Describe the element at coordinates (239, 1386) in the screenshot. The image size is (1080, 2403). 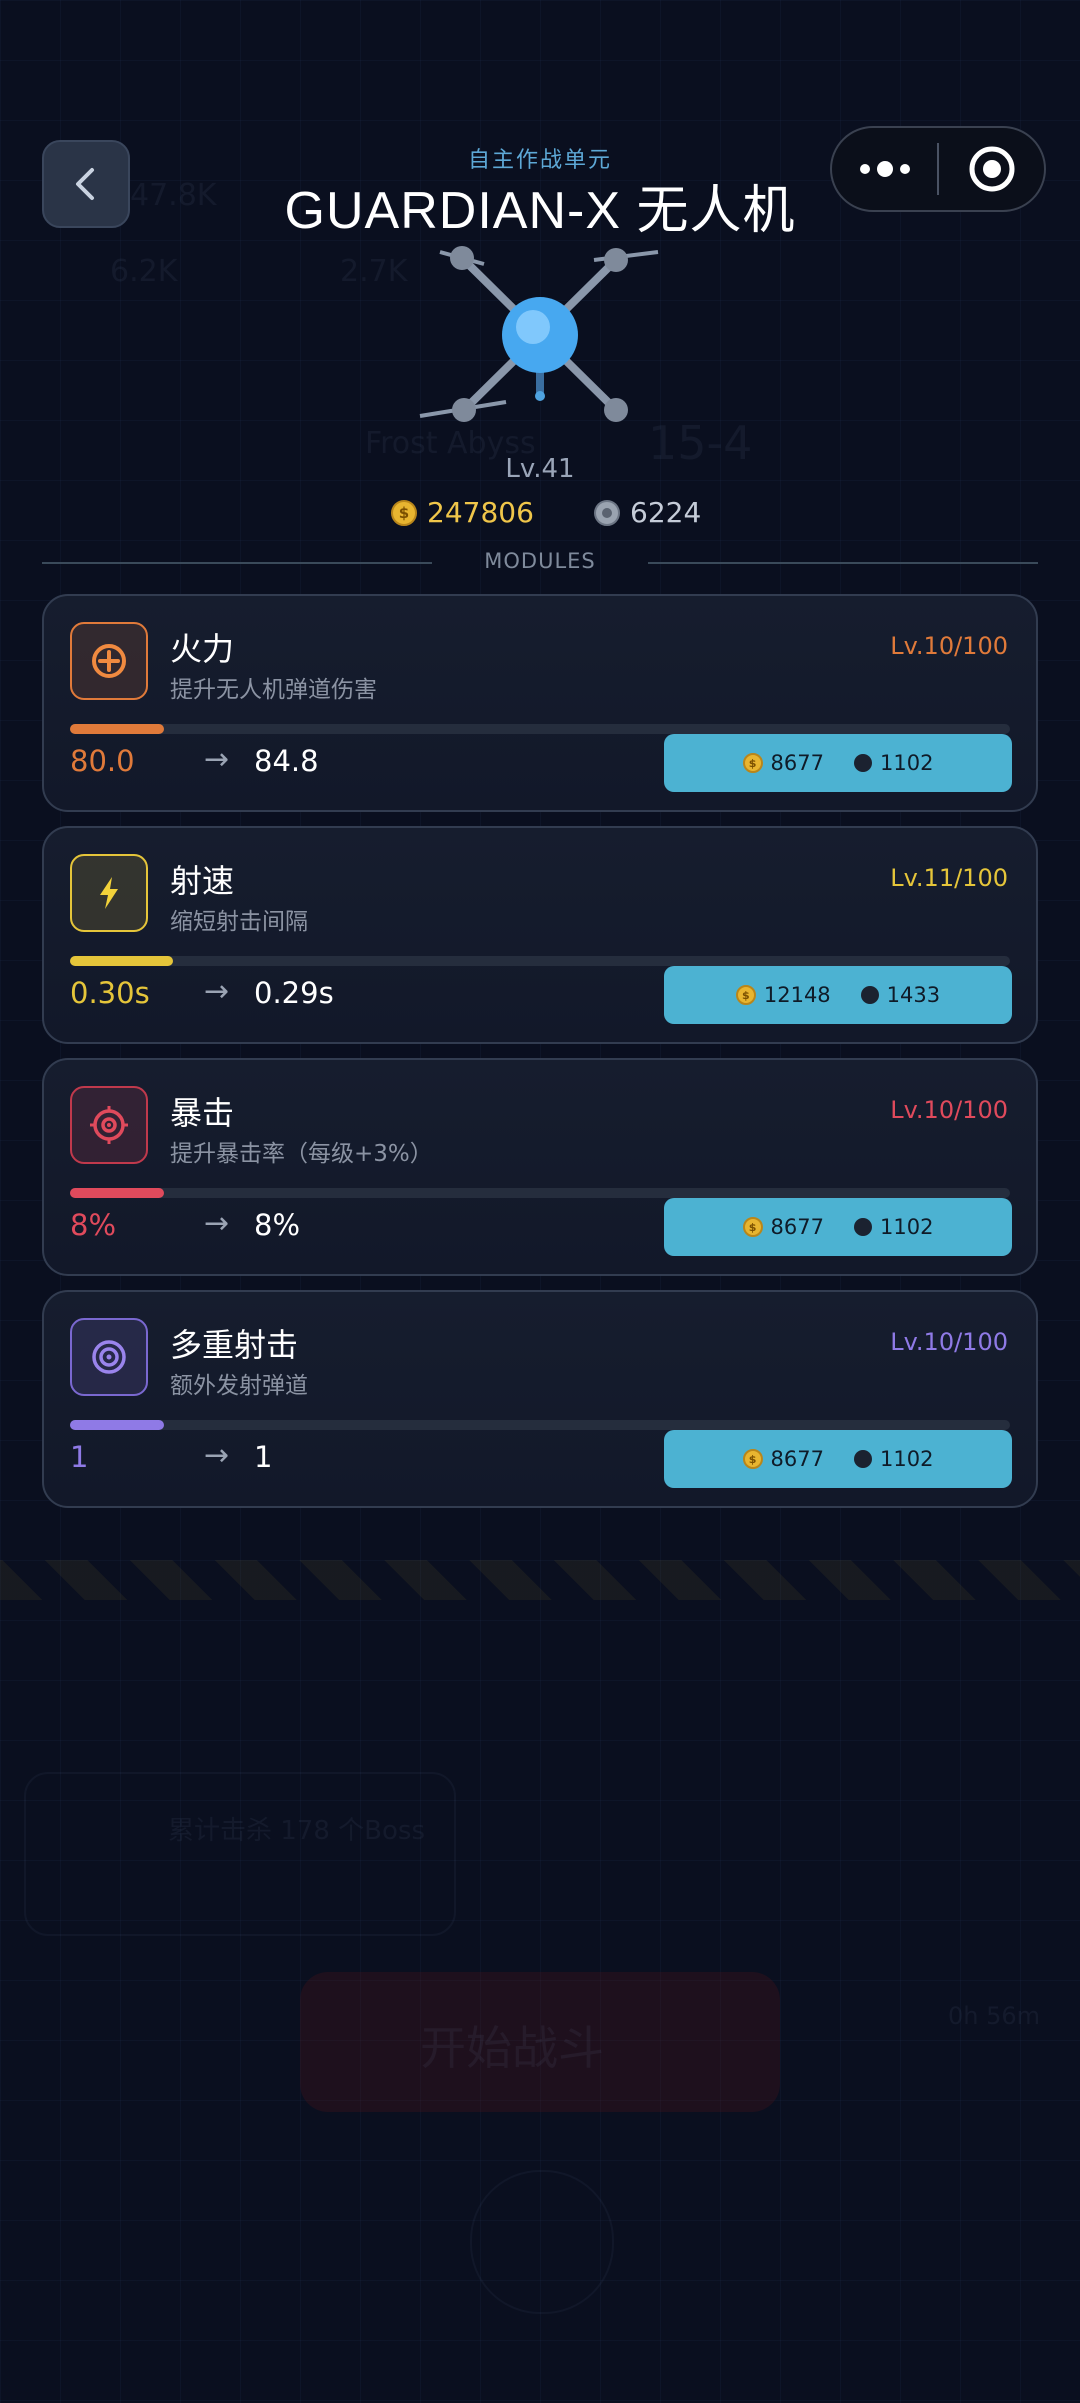
I see `module-description: 额外发射弹道` at that location.